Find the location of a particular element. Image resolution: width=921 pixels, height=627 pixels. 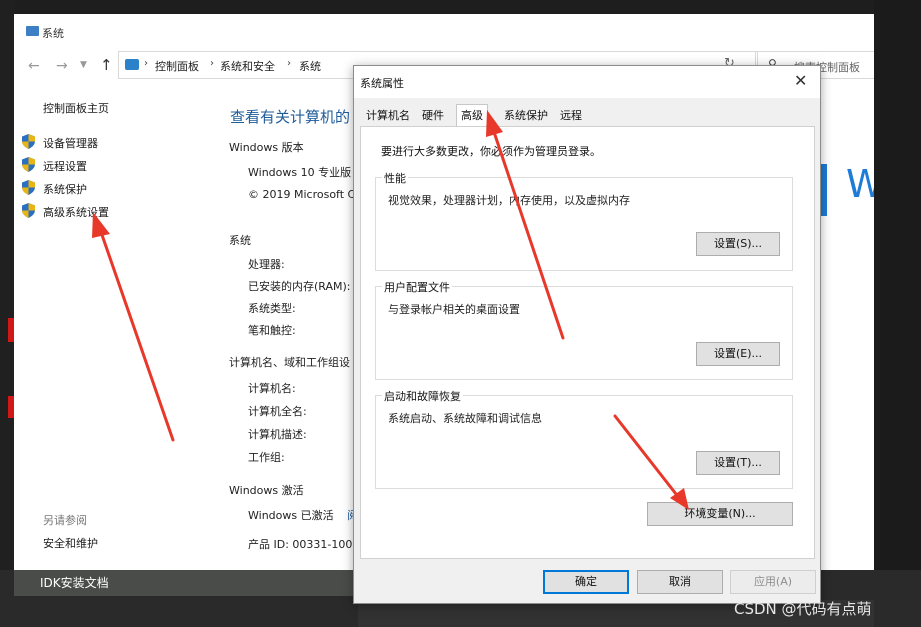

performance-desc: 视觉效果，处理器计划，内存使用，以及虚拟内存 is located at coordinates (509, 200).